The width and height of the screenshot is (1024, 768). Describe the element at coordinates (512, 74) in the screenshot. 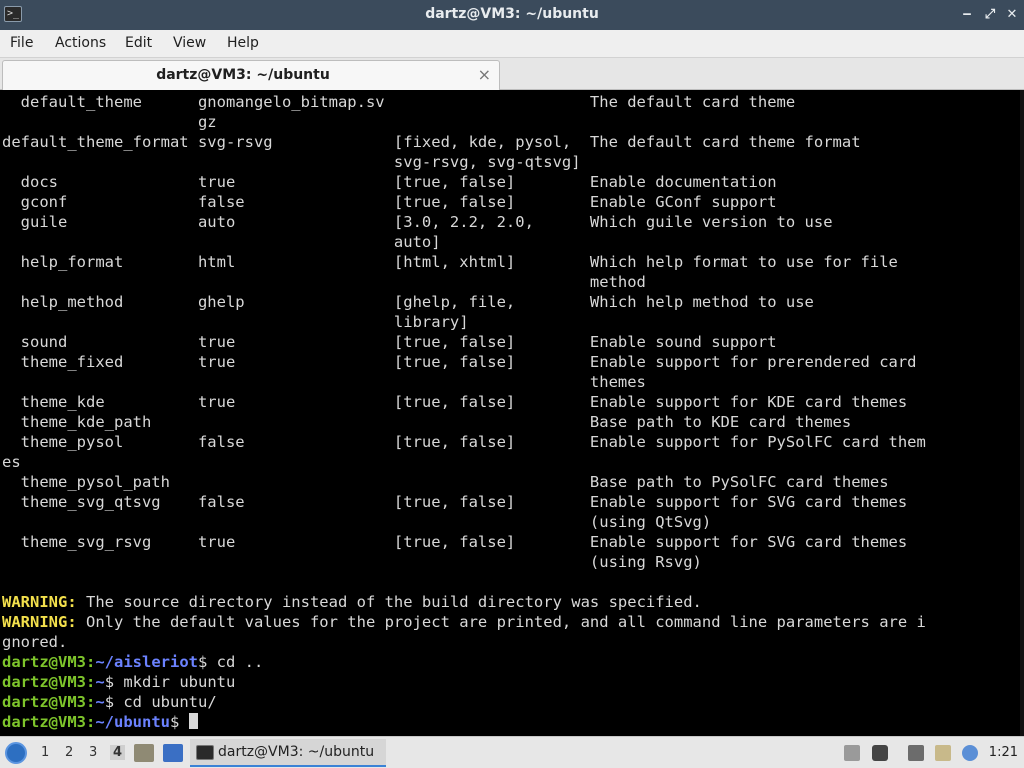

I see `tab-bar: dartz@VM3: ~/ubuntu ×` at that location.